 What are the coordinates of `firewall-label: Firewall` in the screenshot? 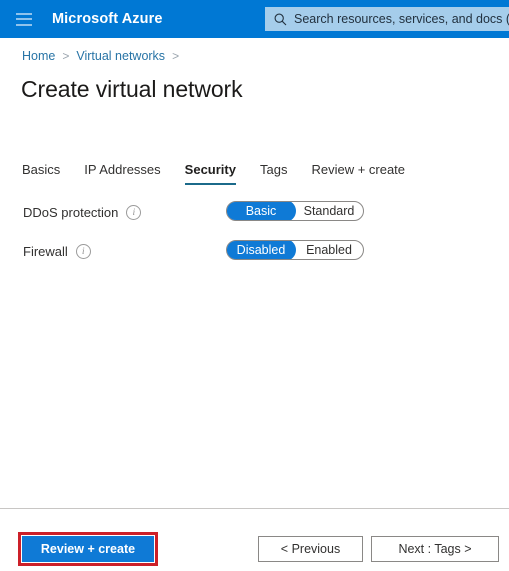 It's located at (45, 251).